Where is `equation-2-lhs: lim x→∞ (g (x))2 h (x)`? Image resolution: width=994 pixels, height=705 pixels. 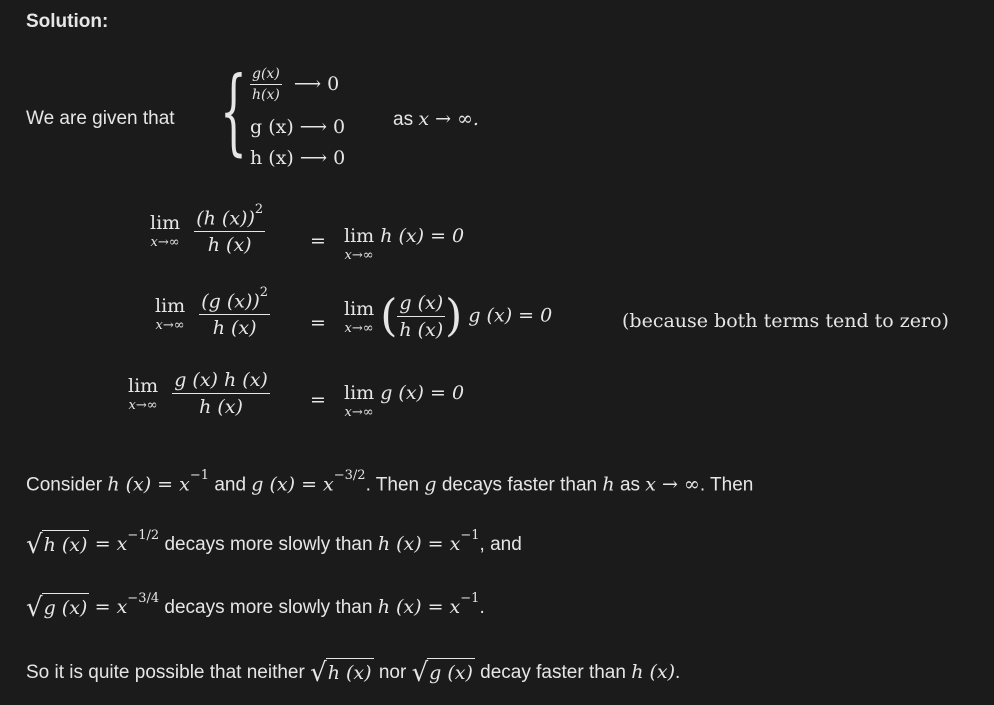 equation-2-lhs: lim x→∞ (g (x))2 h (x) is located at coordinates (213, 312).